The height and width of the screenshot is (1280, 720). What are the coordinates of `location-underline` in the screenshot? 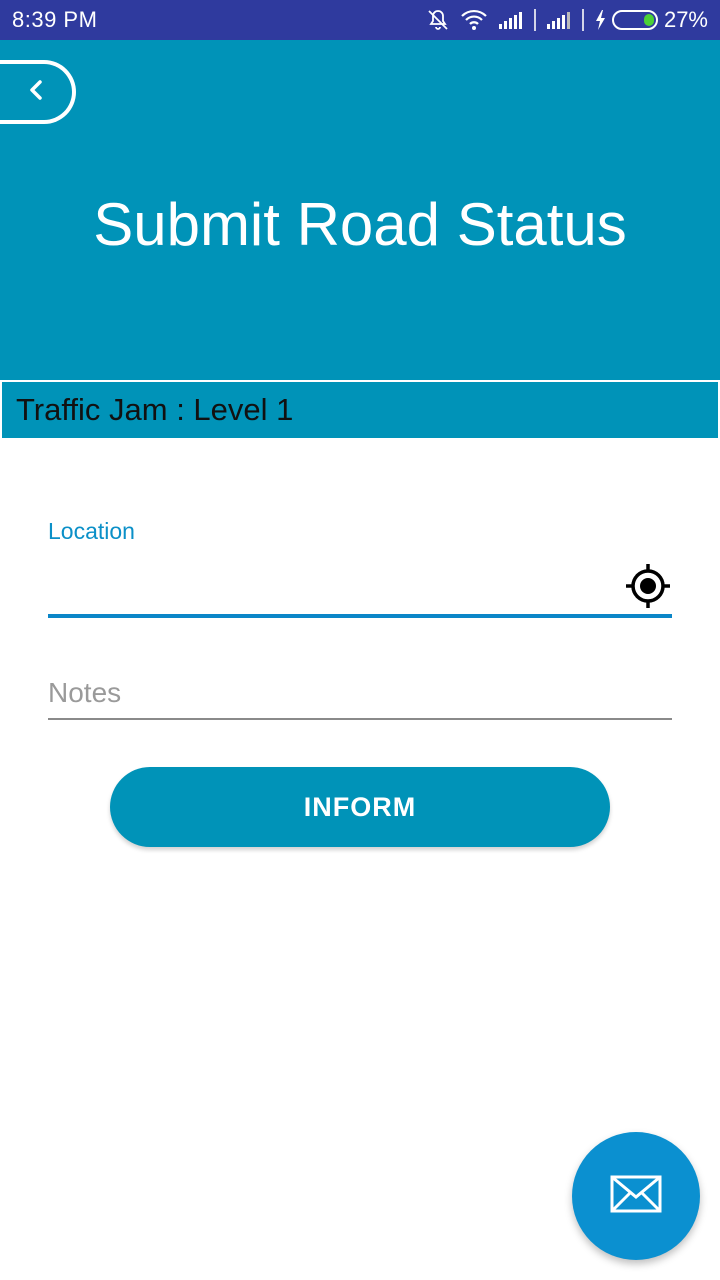 It's located at (360, 616).